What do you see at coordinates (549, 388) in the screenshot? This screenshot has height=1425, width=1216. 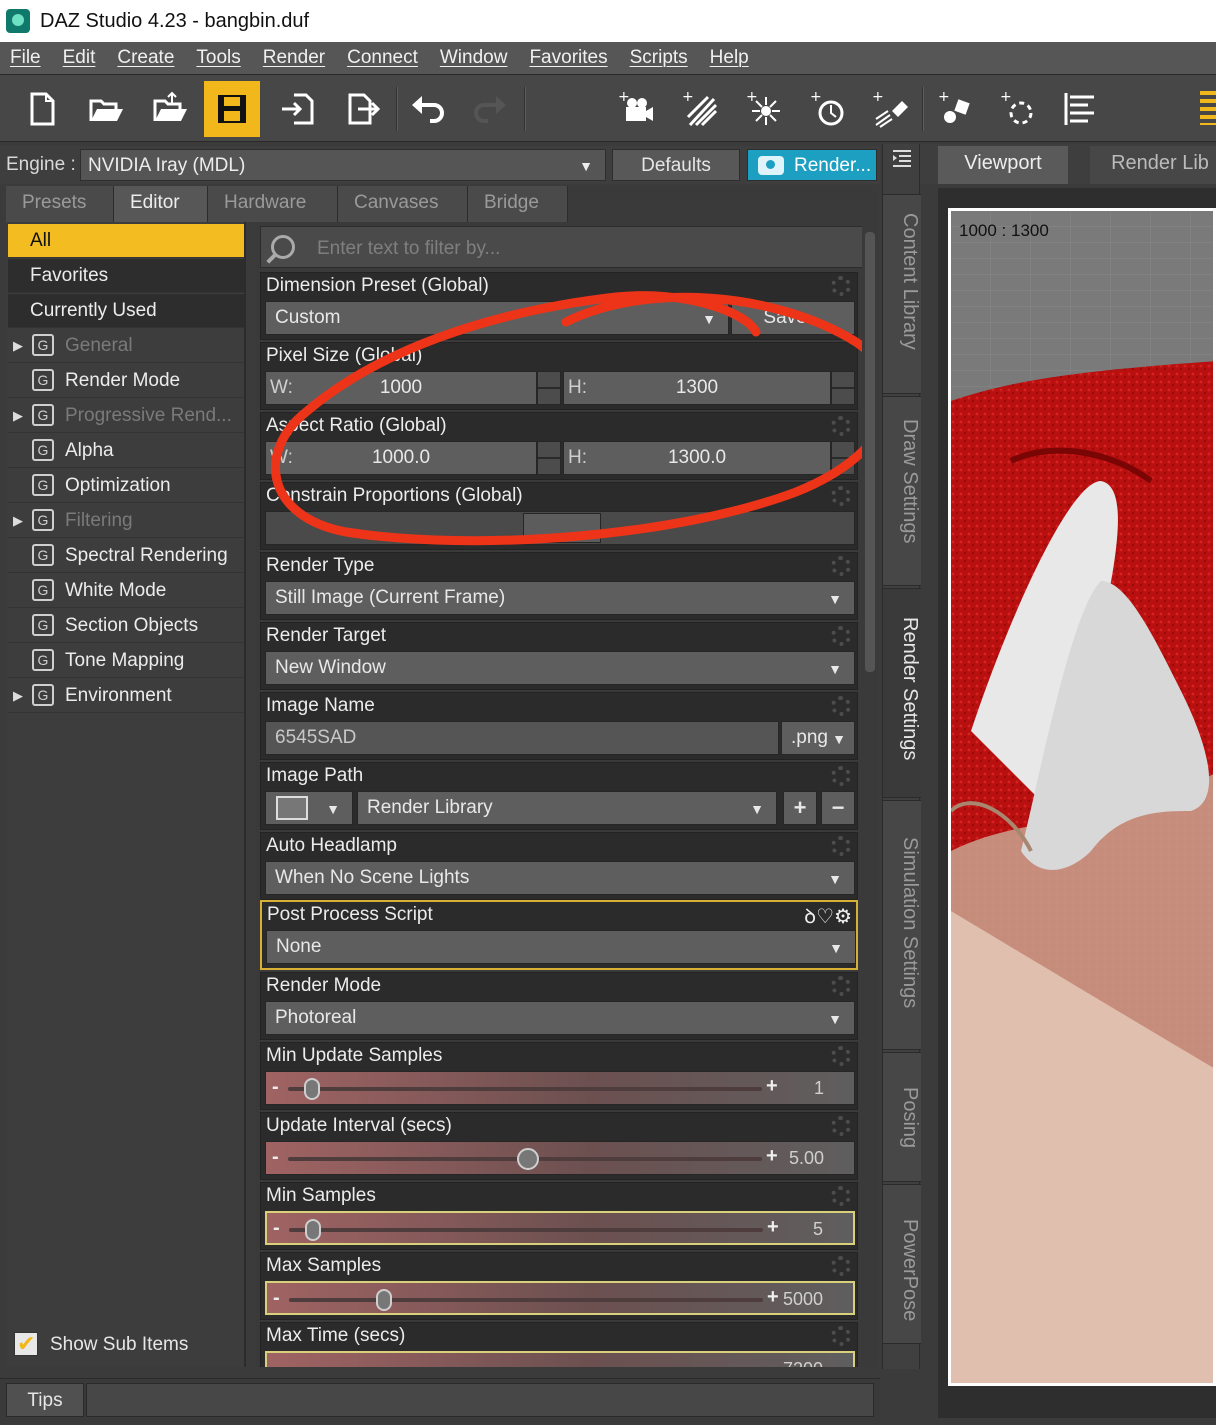 I see `pixel-width-spinner` at bounding box center [549, 388].